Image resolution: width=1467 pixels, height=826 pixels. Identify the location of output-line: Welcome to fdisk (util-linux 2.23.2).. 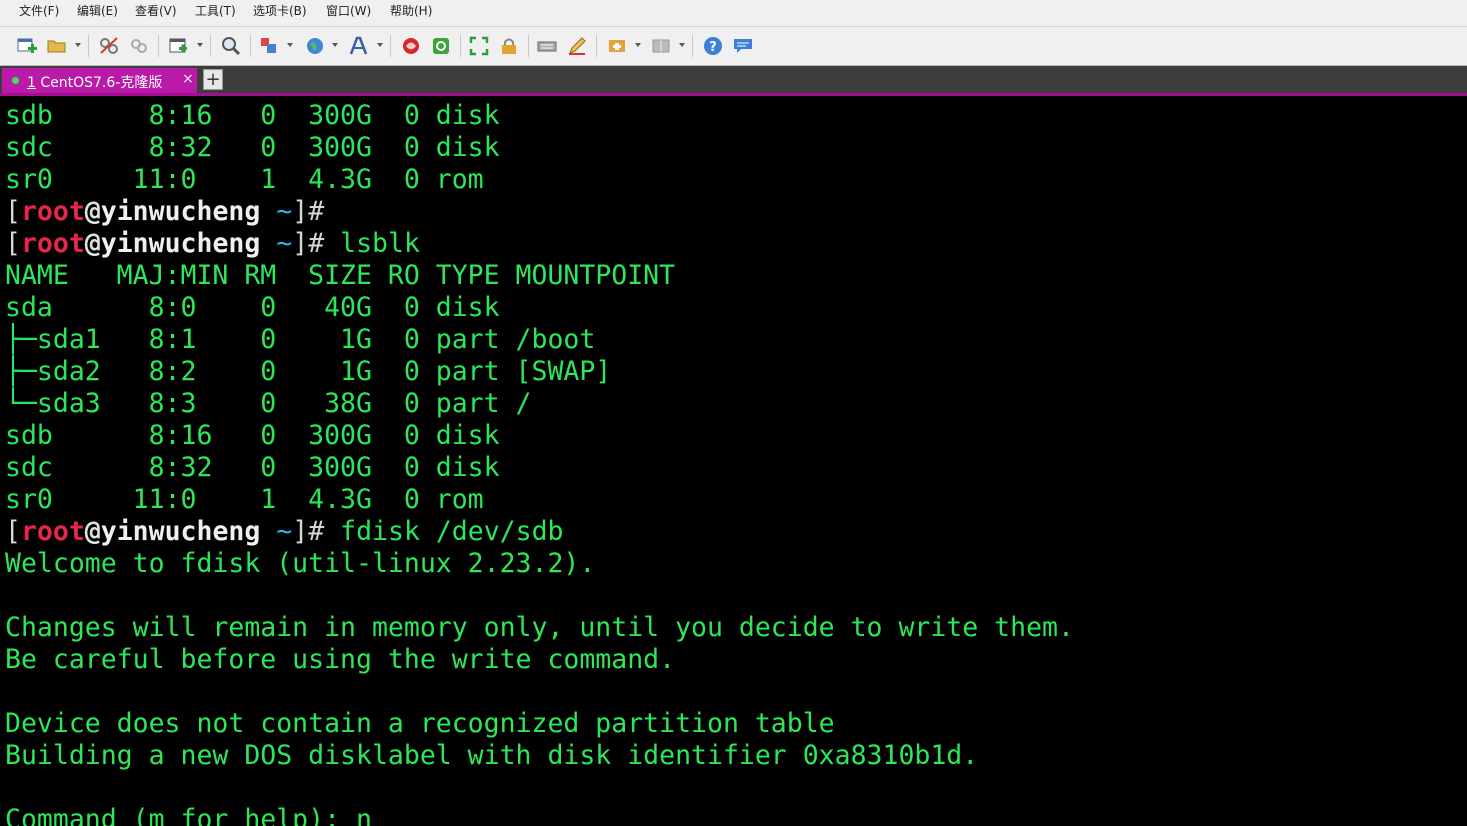
(300, 563).